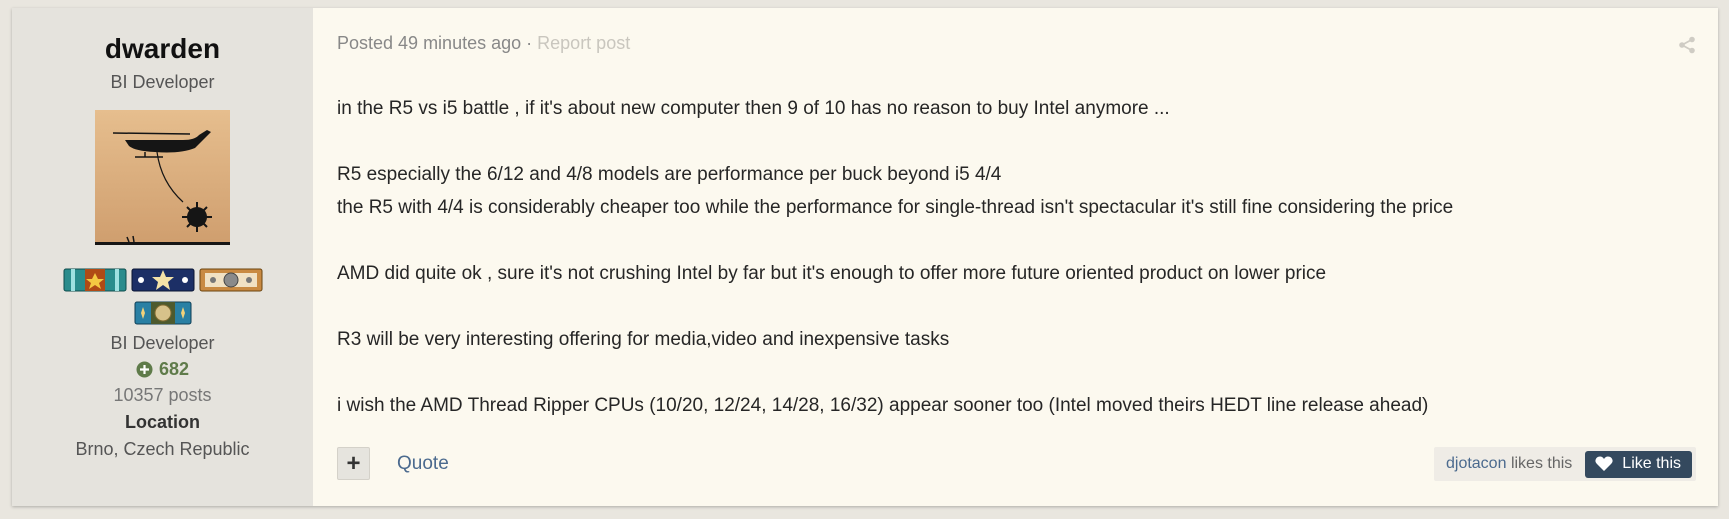 The width and height of the screenshot is (1729, 519). I want to click on reactions-bar: djotacon likes this Like this, so click(1564, 464).